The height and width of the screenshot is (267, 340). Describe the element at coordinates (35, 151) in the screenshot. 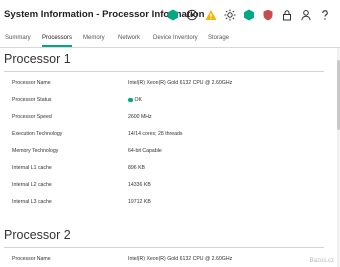

I see `row-label: Memory Technology` at that location.